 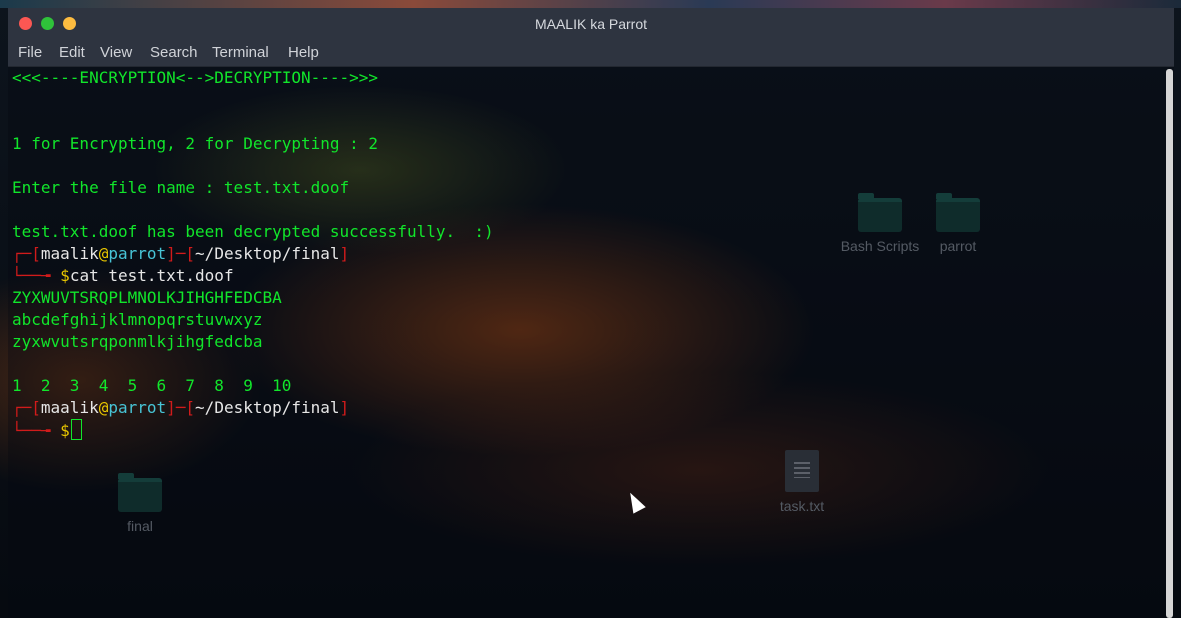 I want to click on title-bar: MAALIK ka Parrot, so click(x=591, y=23).